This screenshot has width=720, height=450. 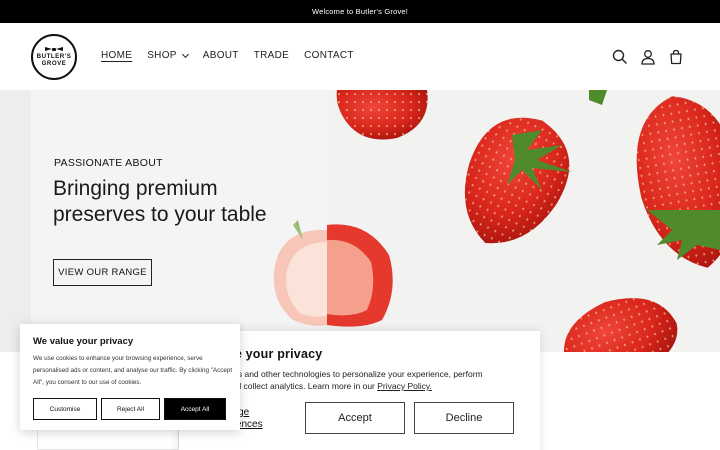 I want to click on nav-about: ABOUT, so click(x=221, y=55).